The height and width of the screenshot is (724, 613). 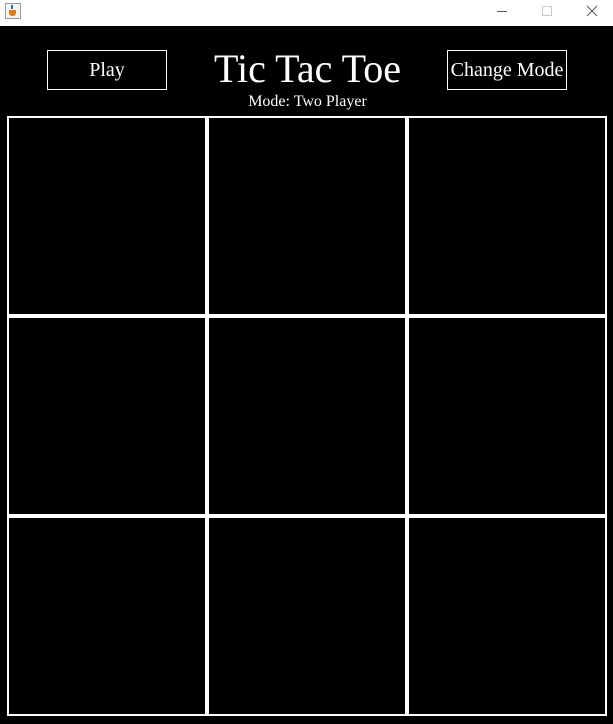 I want to click on play-button: Play, so click(x=107, y=70).